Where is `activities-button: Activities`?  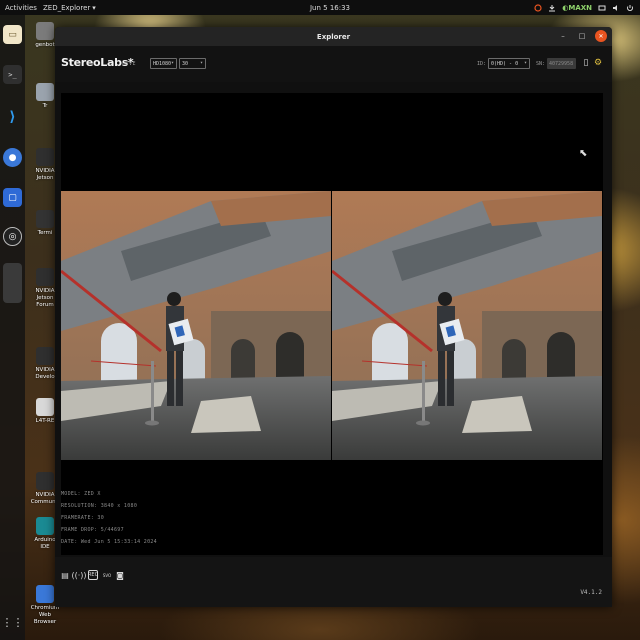
activities-button: Activities is located at coordinates (21, 8).